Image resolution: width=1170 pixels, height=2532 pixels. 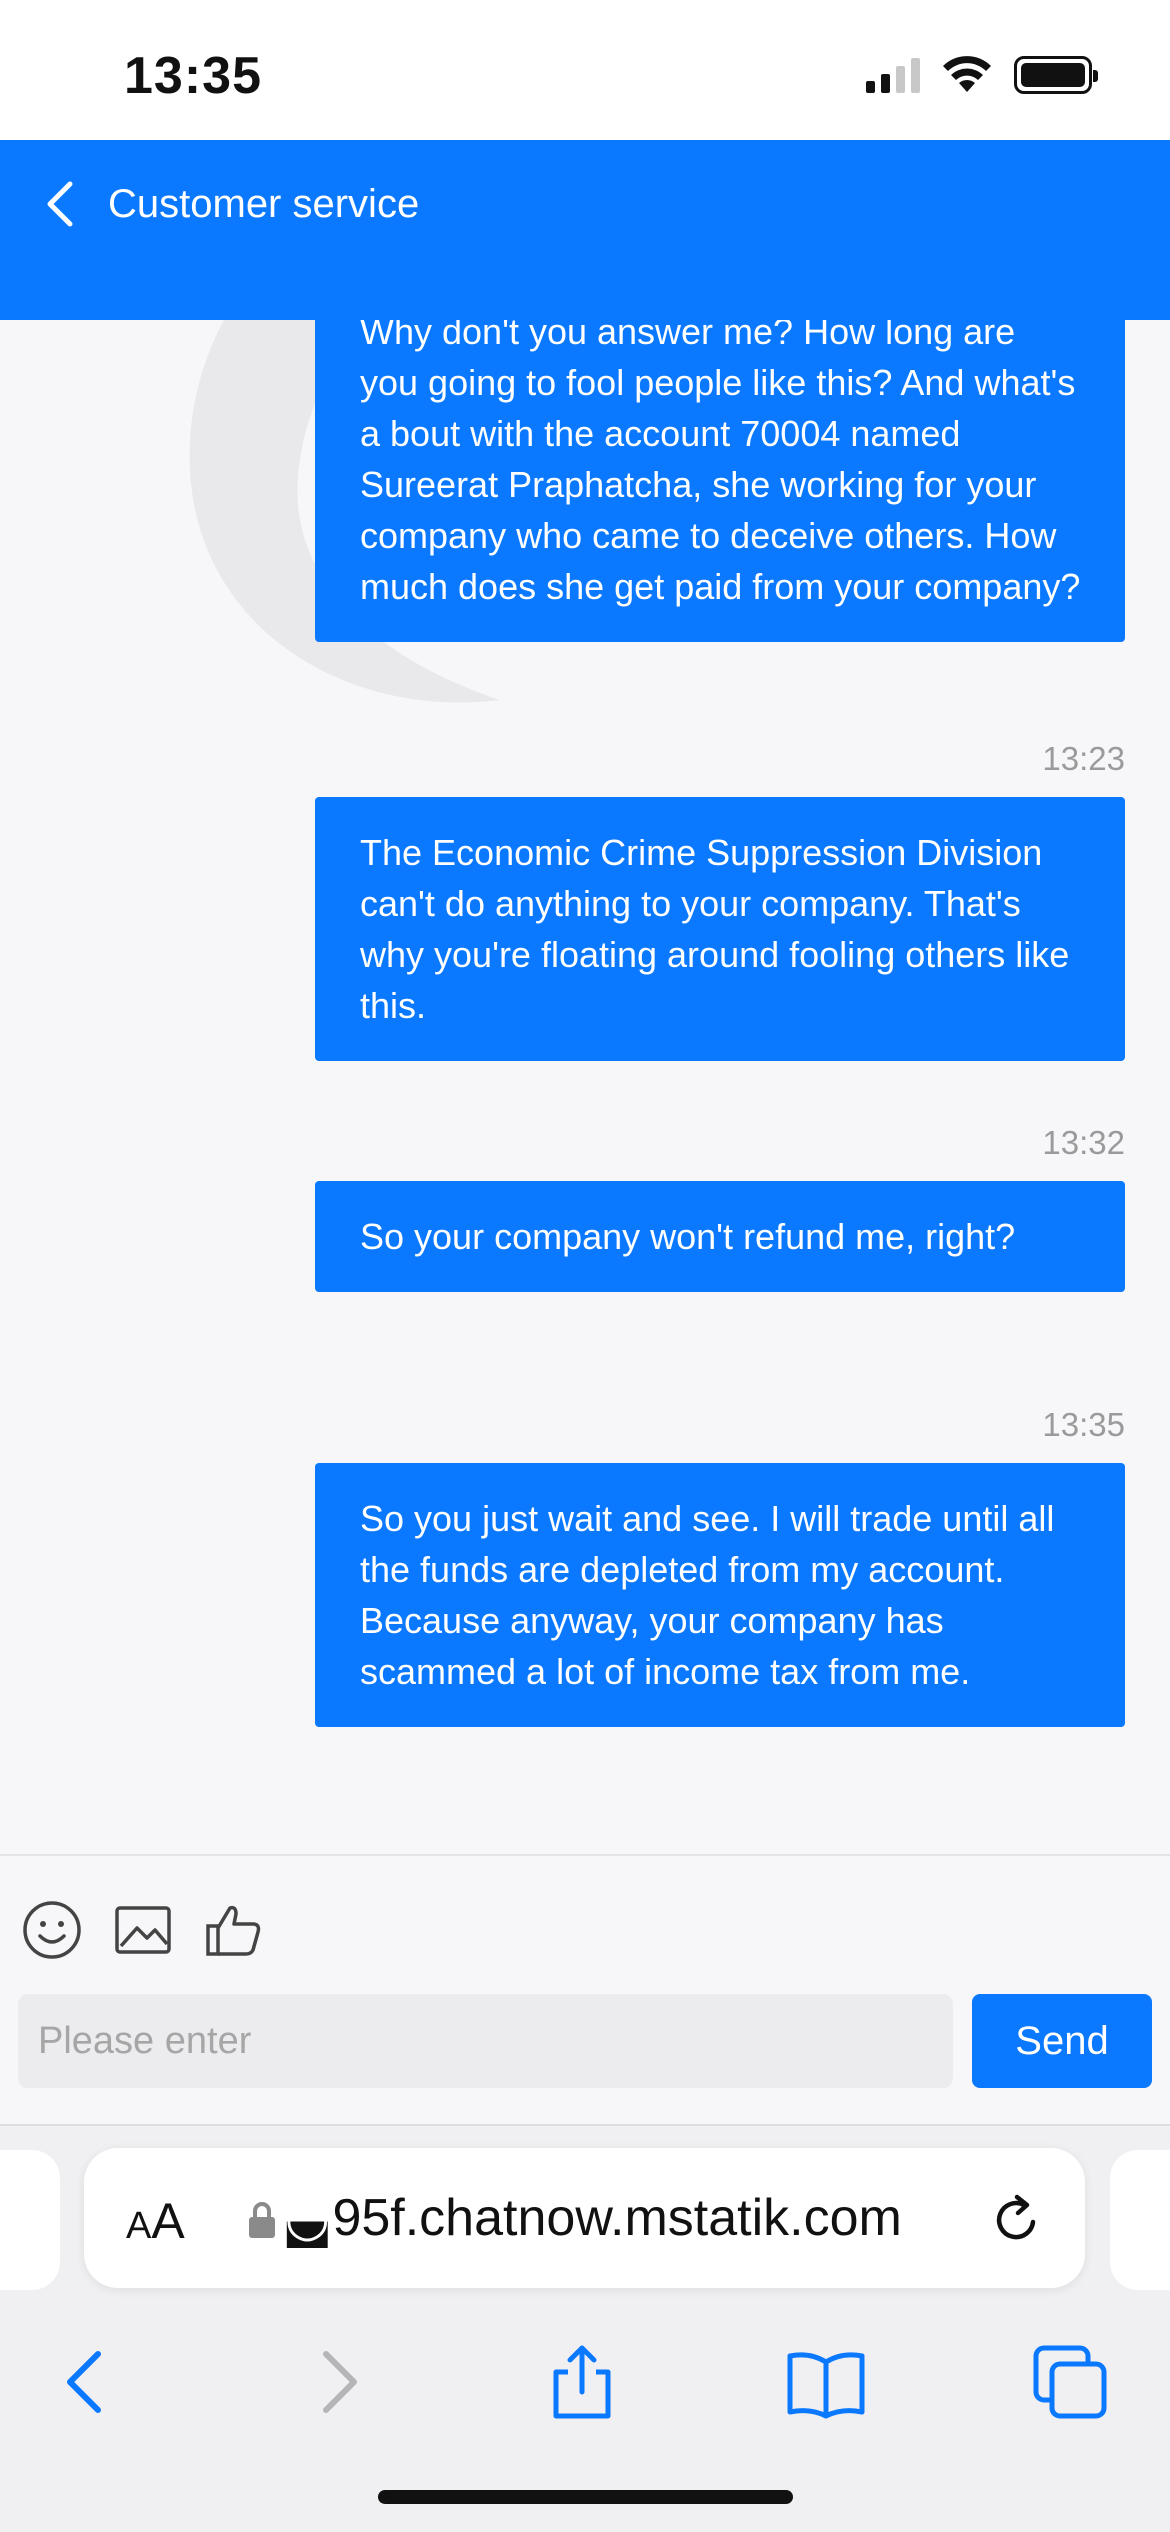 What do you see at coordinates (585, 230) in the screenshot?
I see `chat-header: Customer service` at bounding box center [585, 230].